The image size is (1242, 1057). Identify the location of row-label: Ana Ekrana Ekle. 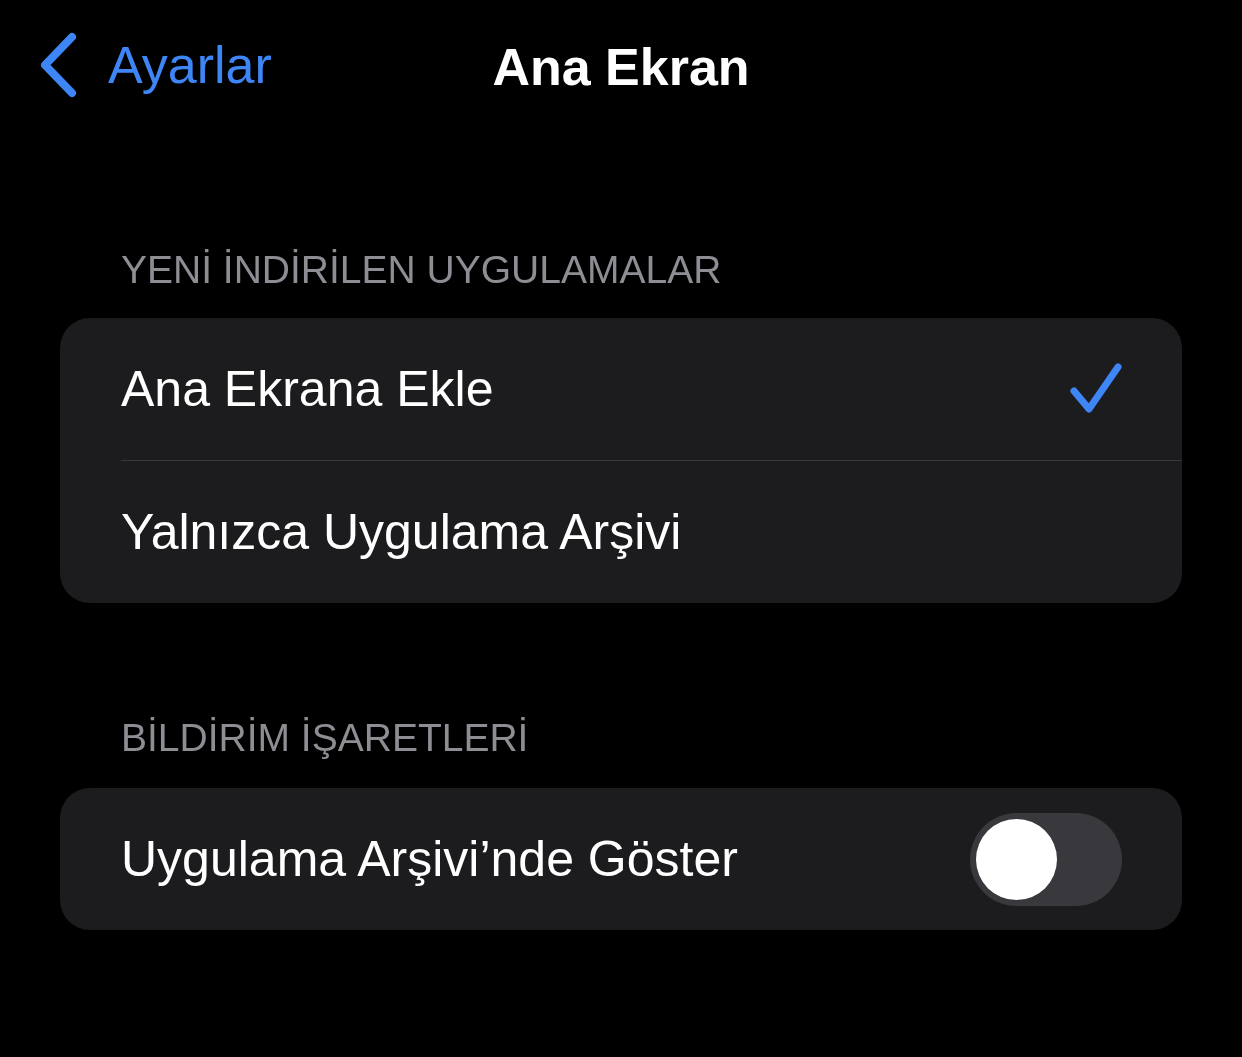
(307, 389).